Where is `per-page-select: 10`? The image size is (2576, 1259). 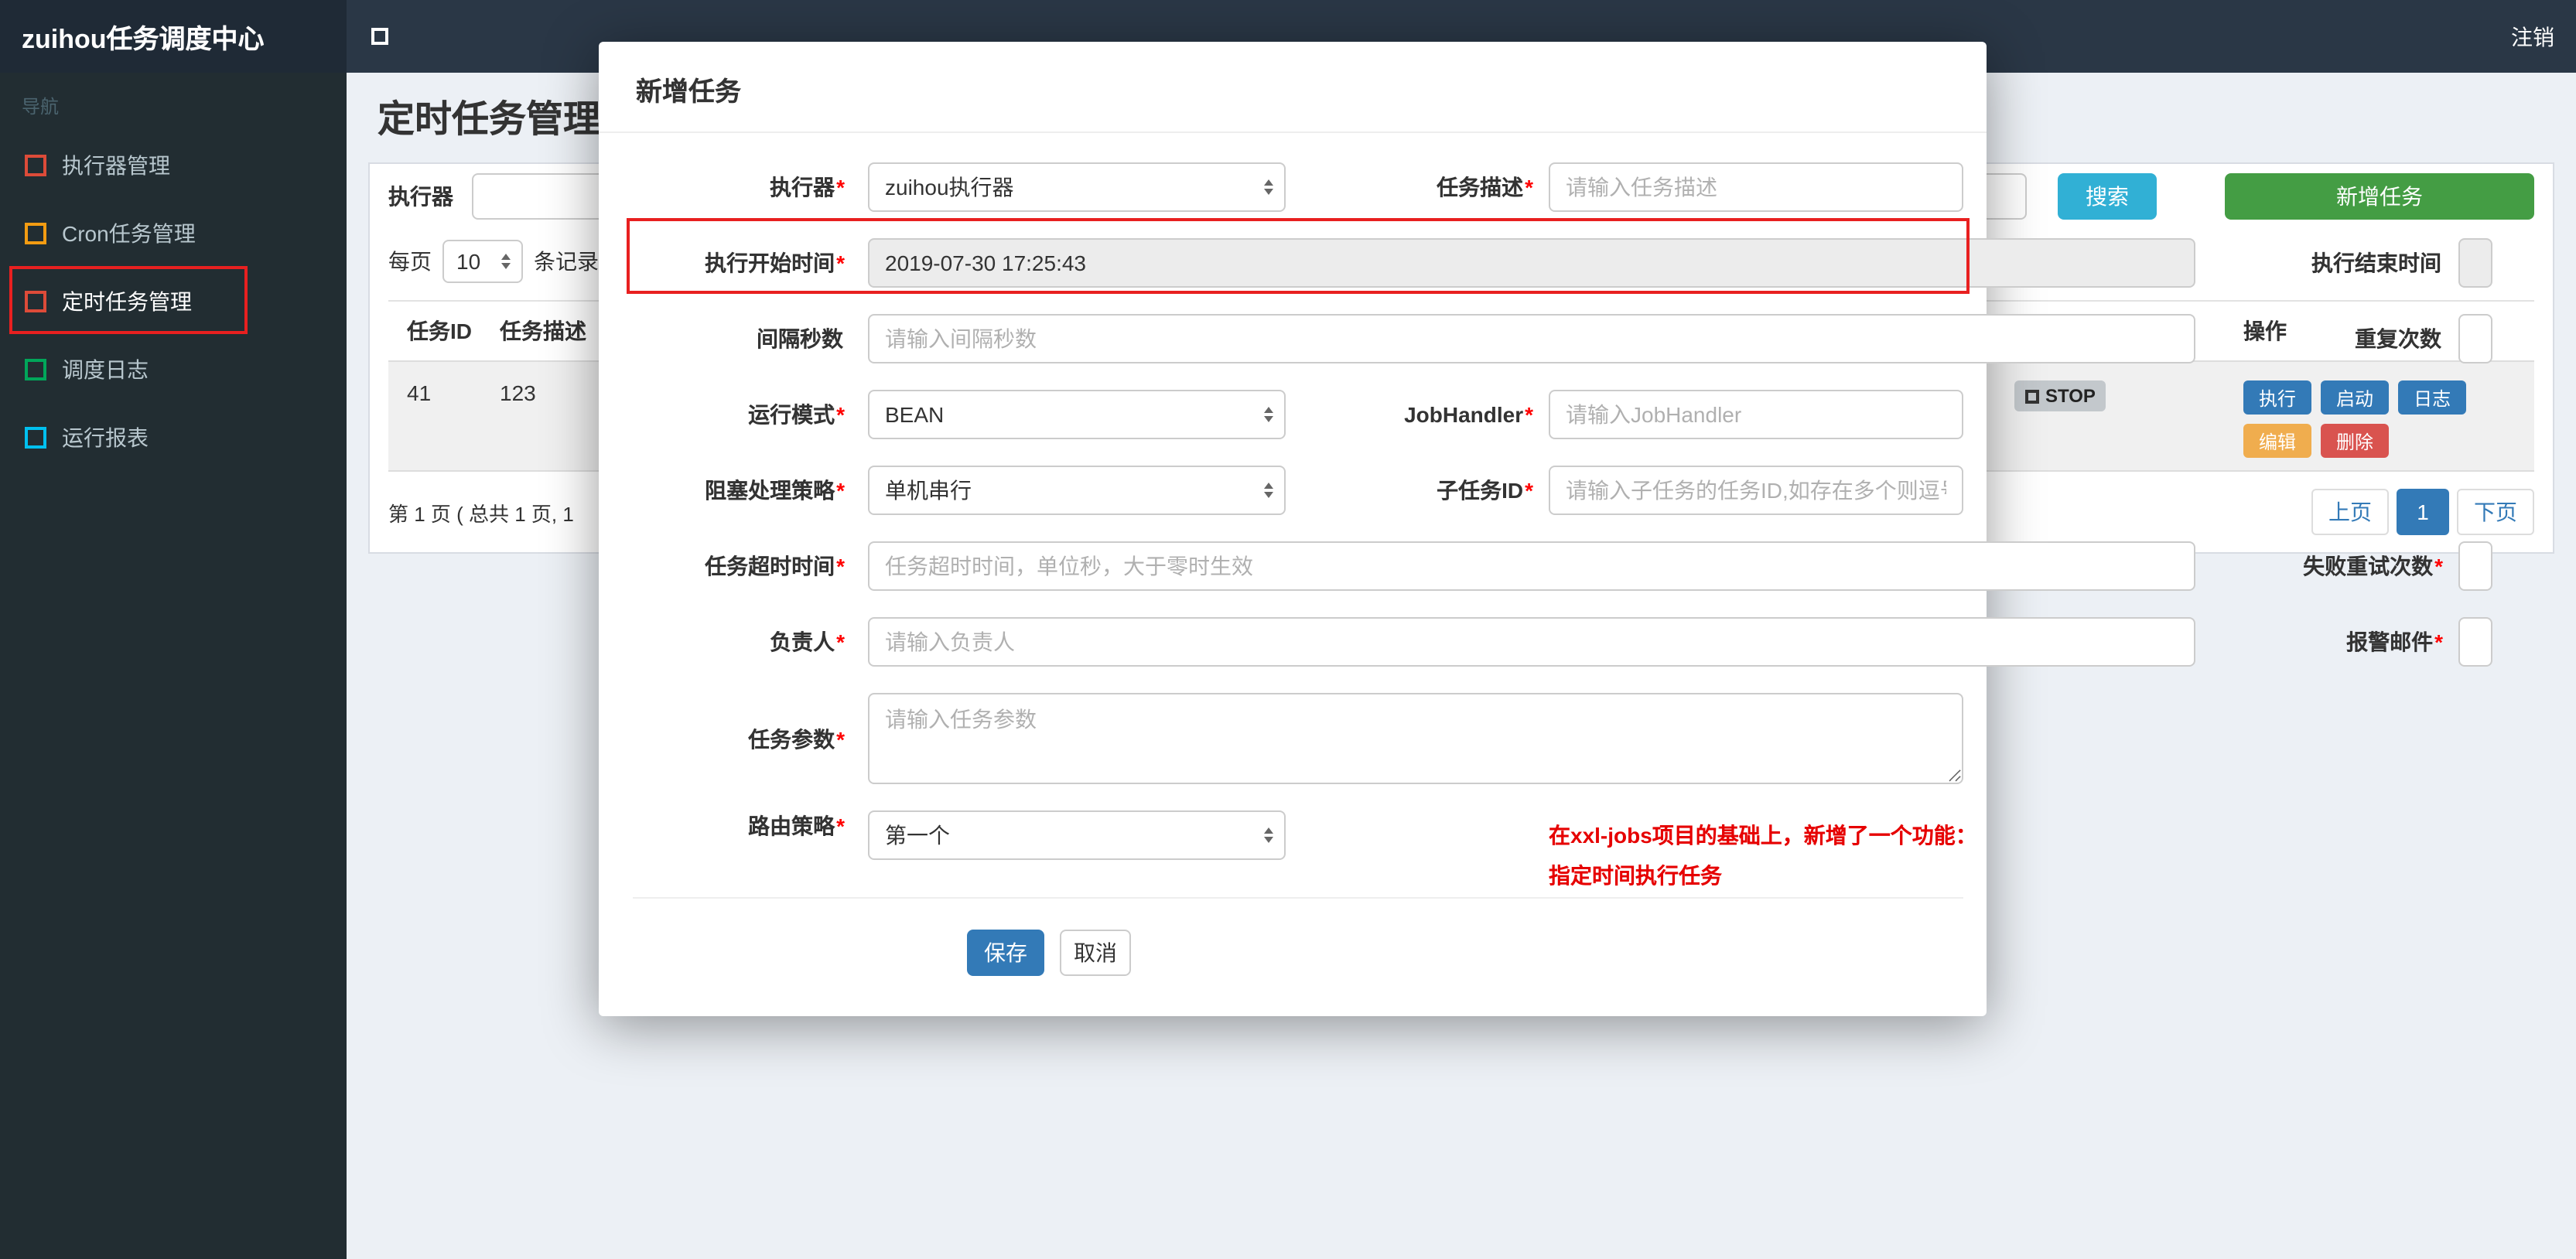
per-page-select: 10 is located at coordinates (482, 262).